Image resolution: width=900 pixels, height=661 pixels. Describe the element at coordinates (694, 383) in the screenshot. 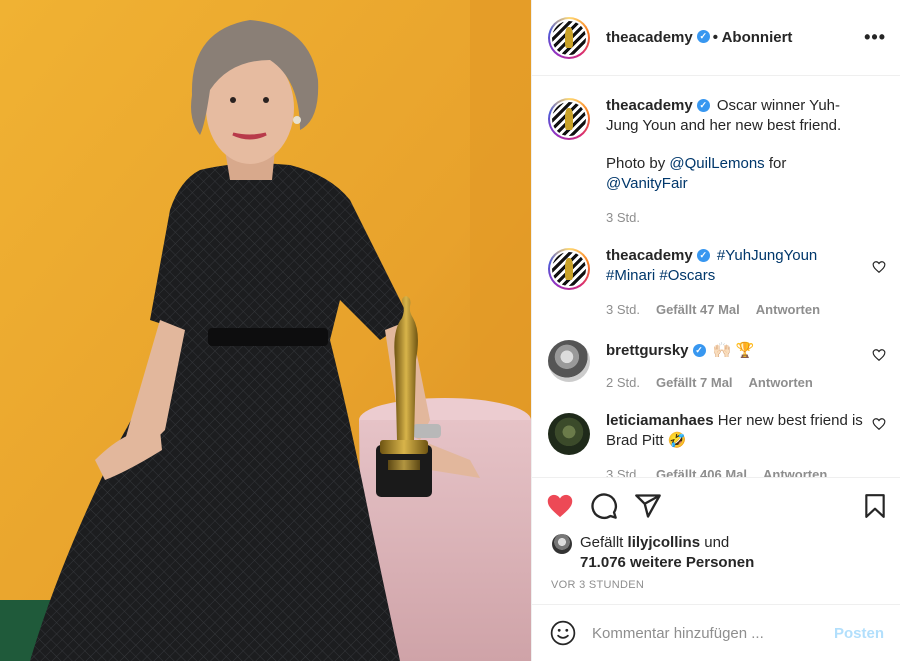

I see `comment-likes: Gefällt 7 Mal` at that location.